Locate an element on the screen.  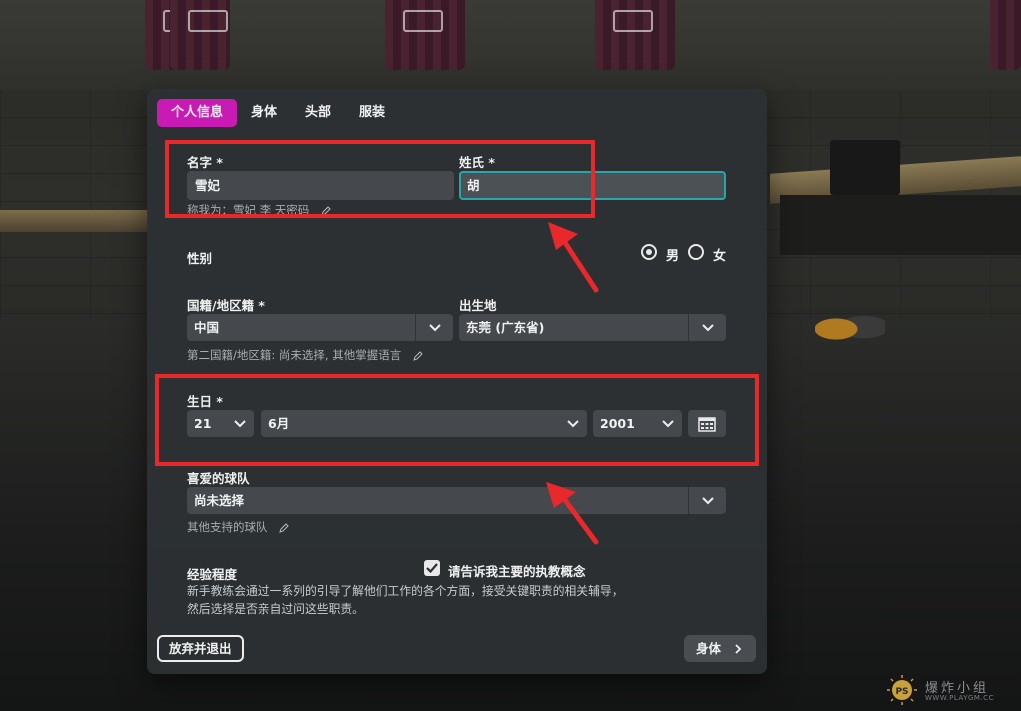
tab-body: 身体 is located at coordinates (264, 113).